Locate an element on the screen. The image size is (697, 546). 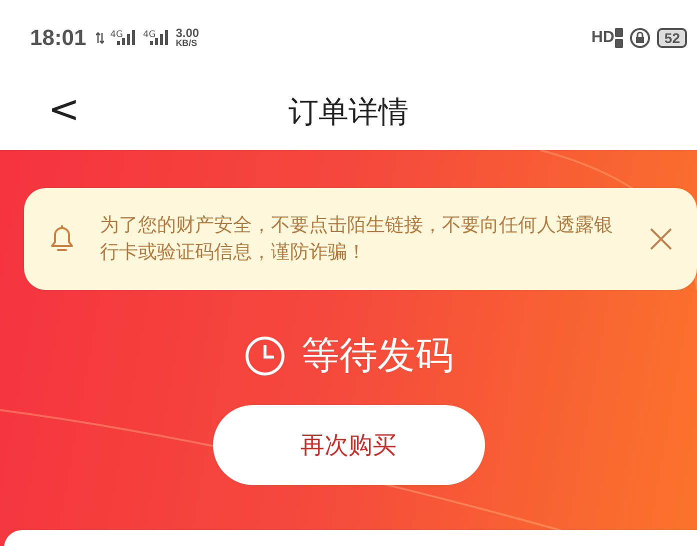
close-button is located at coordinates (661, 239).